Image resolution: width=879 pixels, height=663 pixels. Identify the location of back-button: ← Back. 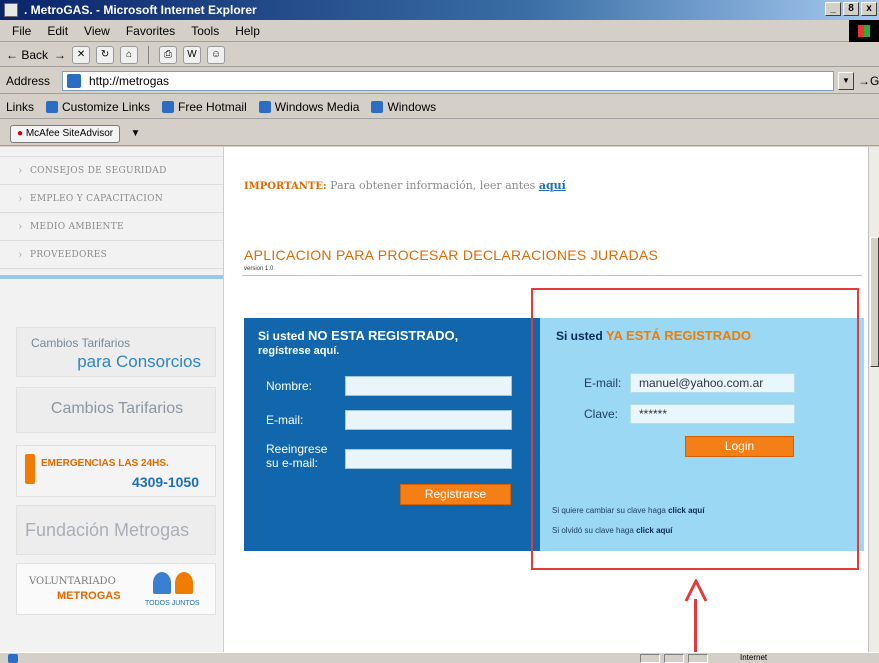
(27, 55).